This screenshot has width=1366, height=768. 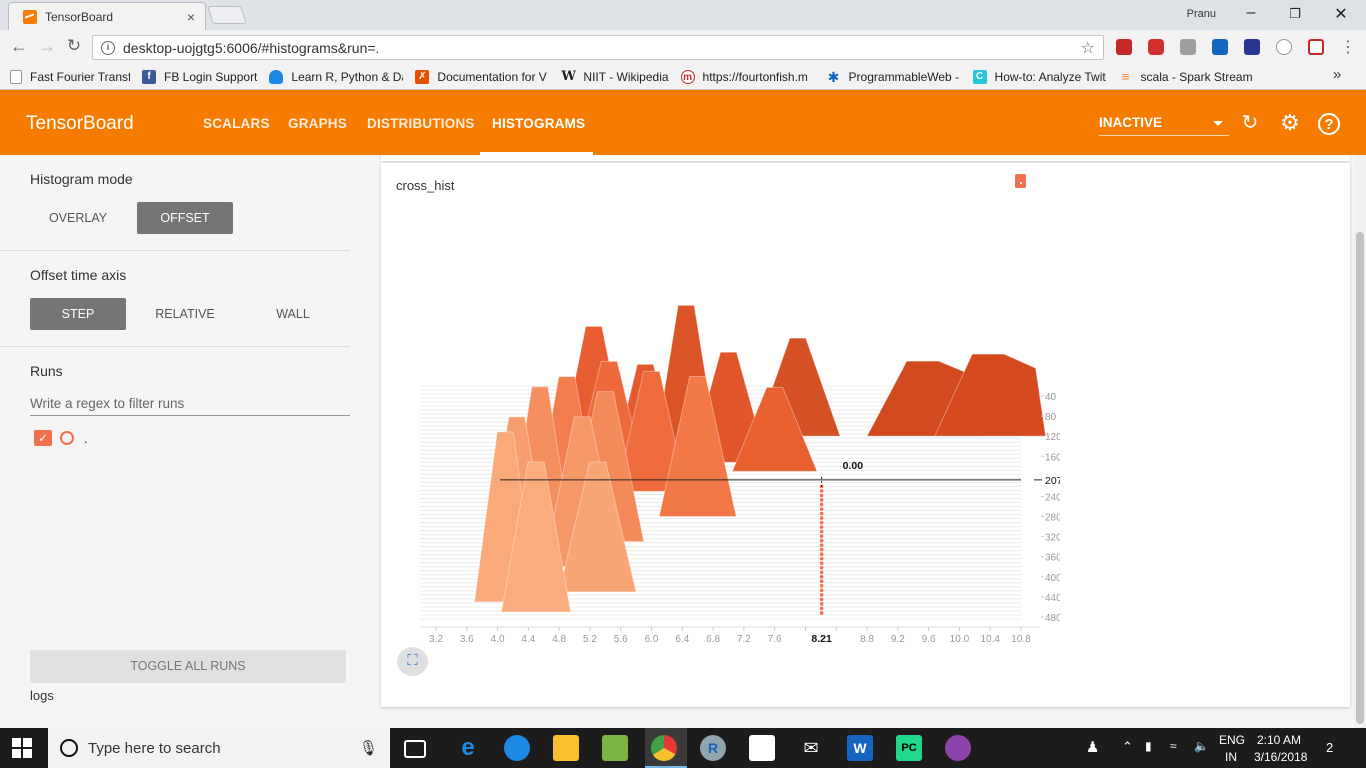 What do you see at coordinates (1051, 397) in the screenshot?
I see `y-tick-label: 40` at bounding box center [1051, 397].